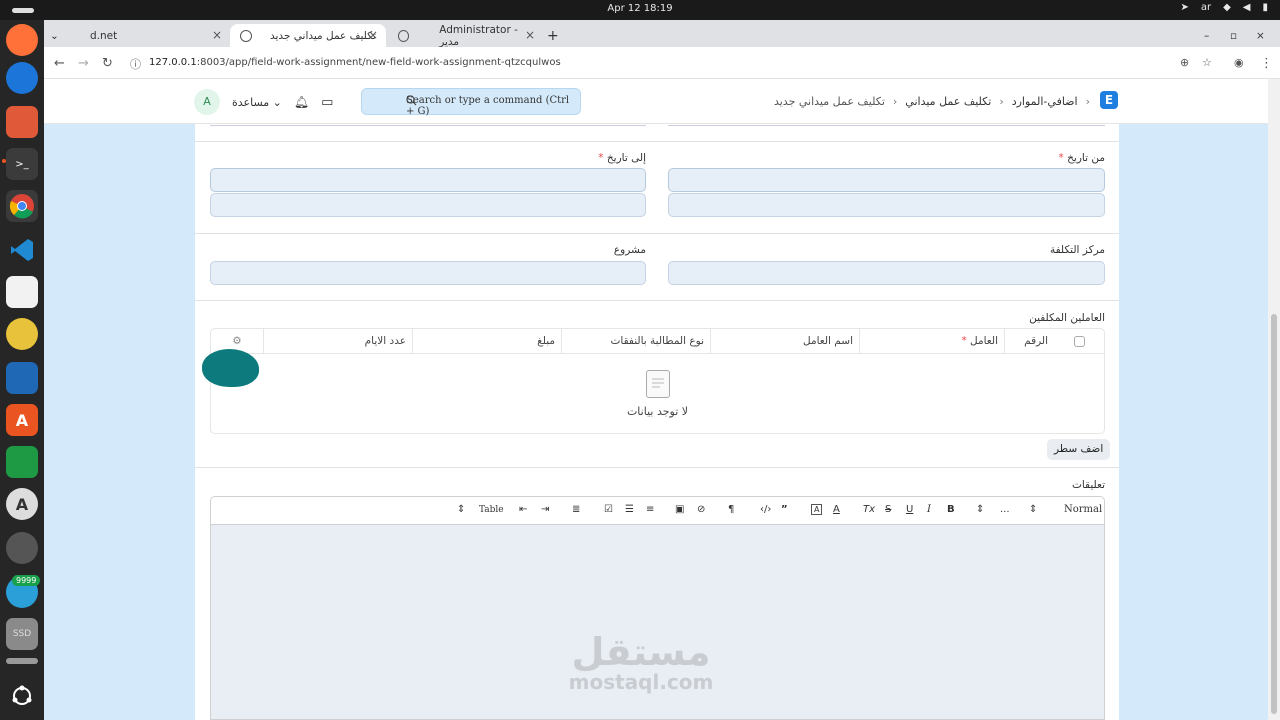 This screenshot has height=720, width=1280. Describe the element at coordinates (888, 509) in the screenshot. I see `strike-icon: S` at that location.